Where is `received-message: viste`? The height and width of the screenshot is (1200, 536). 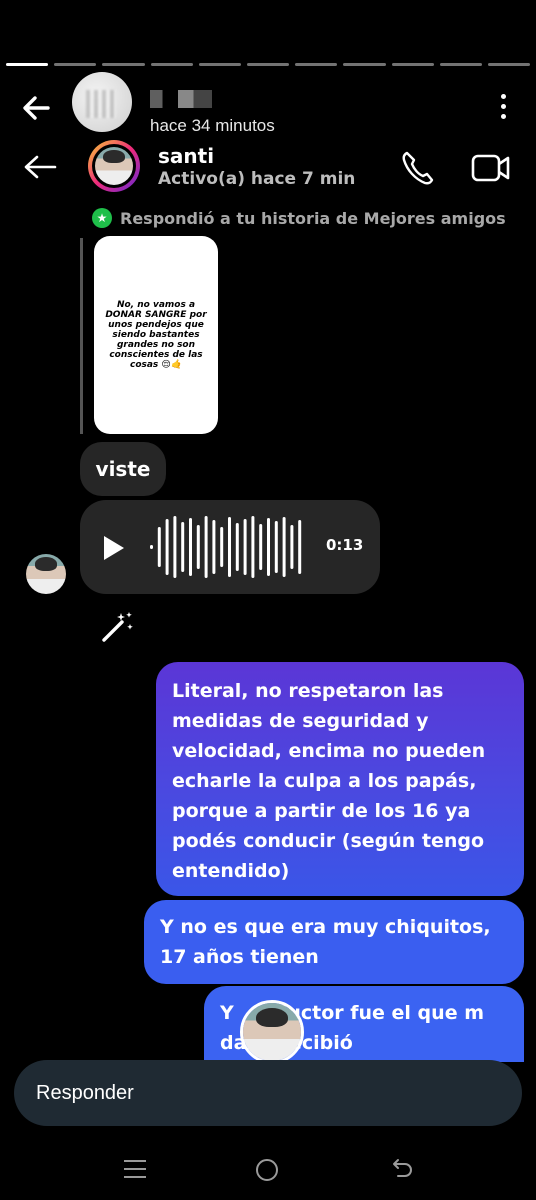
received-message: viste is located at coordinates (123, 469).